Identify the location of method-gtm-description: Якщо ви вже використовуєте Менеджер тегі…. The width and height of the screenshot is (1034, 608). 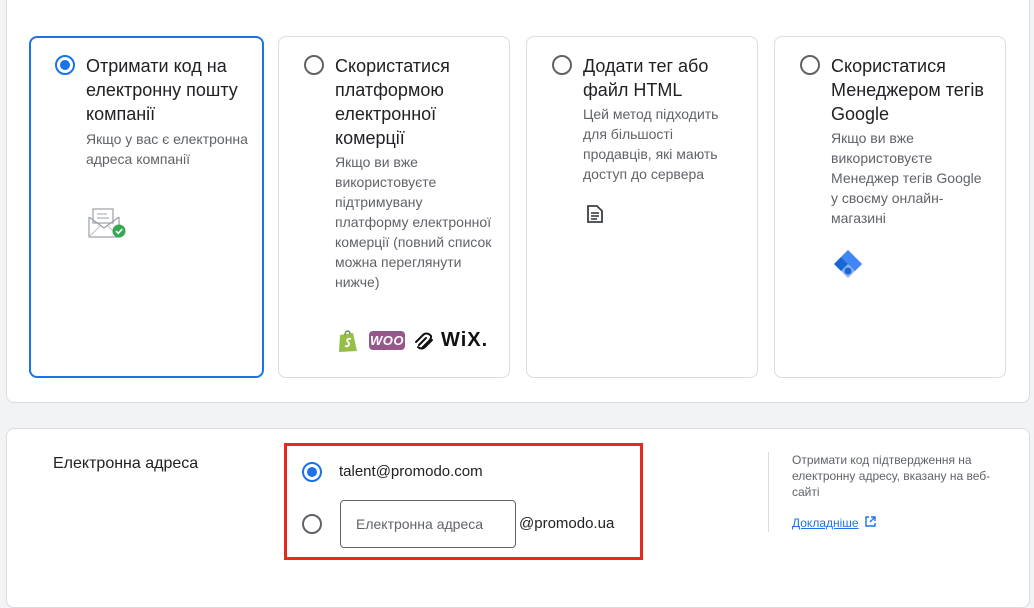
(906, 178).